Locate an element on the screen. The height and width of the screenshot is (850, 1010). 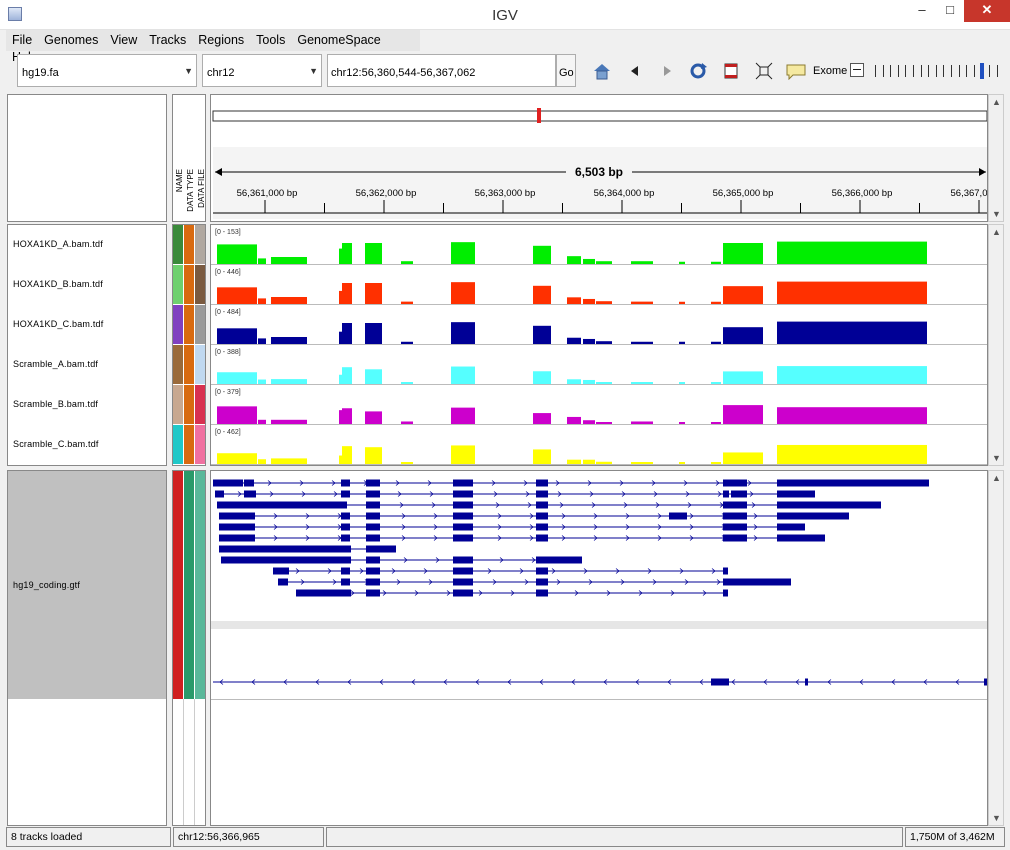
popup-text-icon is located at coordinates (795, 71).